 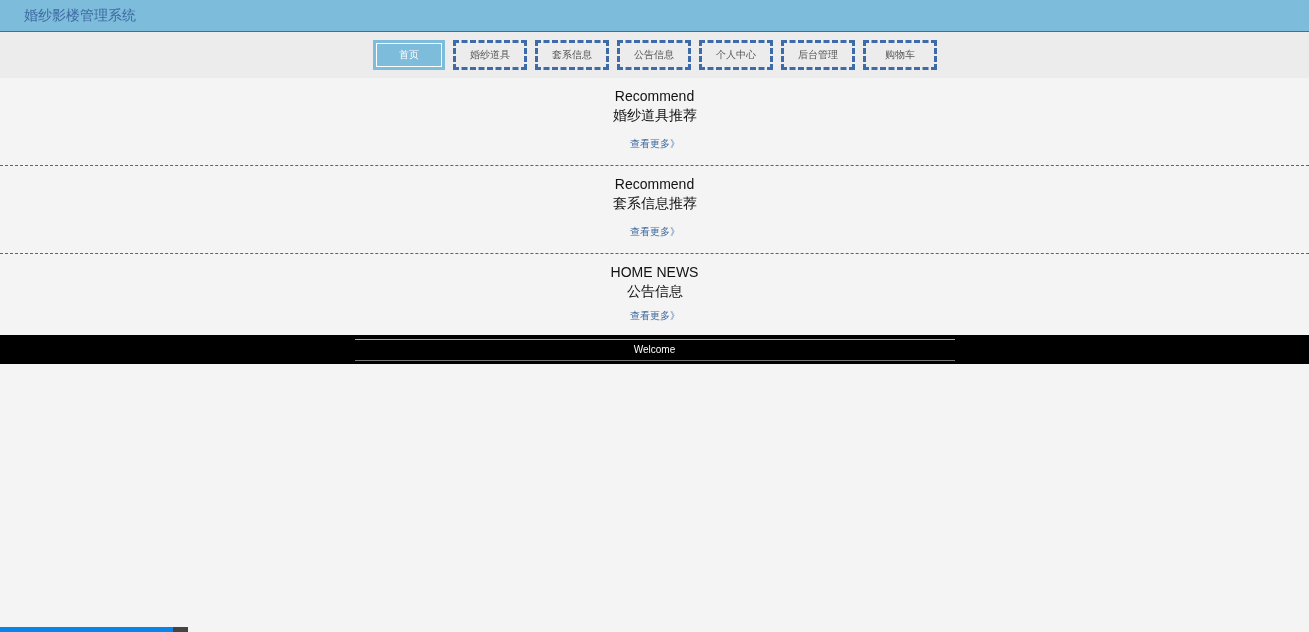 What do you see at coordinates (489, 55) in the screenshot?
I see `nav-tab: 婚纱道具` at bounding box center [489, 55].